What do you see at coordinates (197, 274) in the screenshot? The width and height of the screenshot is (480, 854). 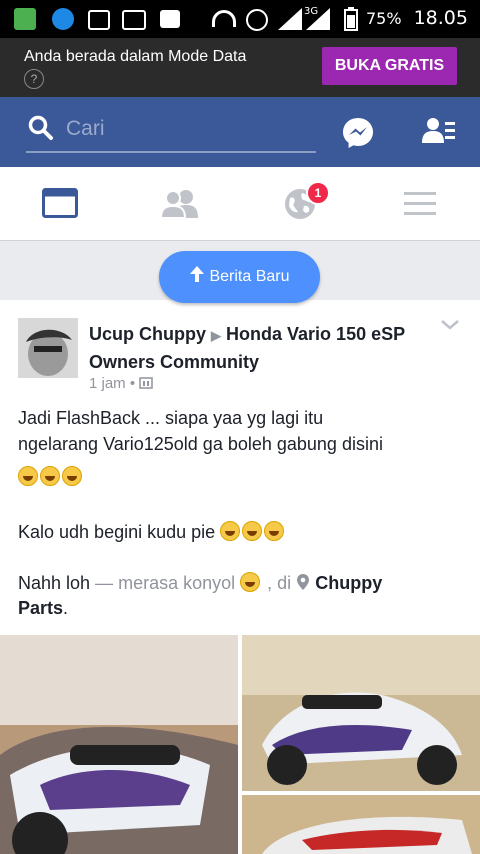 I see `arrow-up-icon` at bounding box center [197, 274].